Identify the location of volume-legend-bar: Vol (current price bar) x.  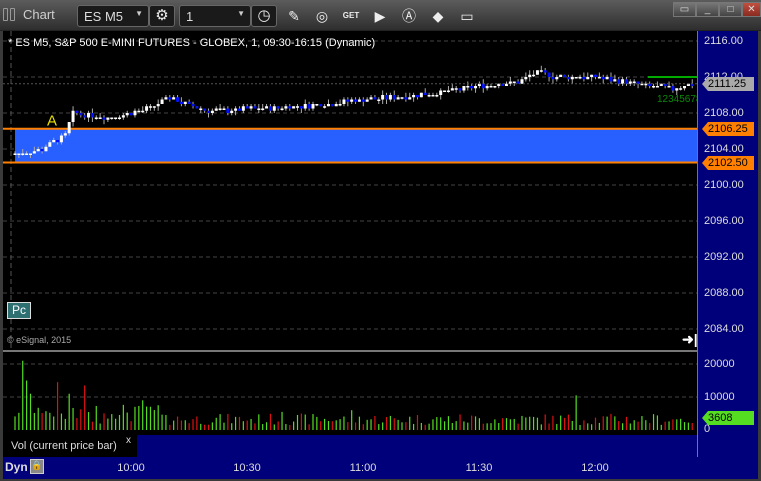
(350, 446).